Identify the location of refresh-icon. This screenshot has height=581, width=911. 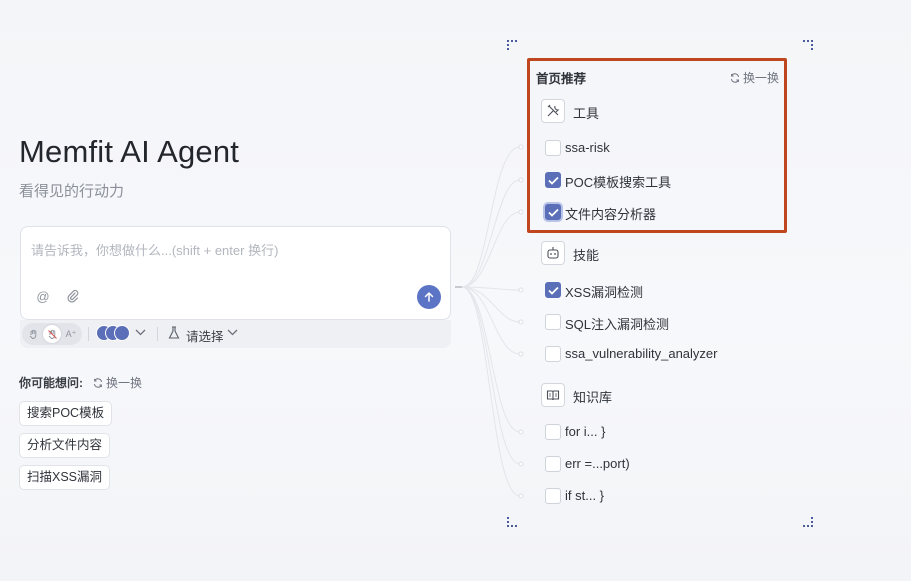
(735, 77).